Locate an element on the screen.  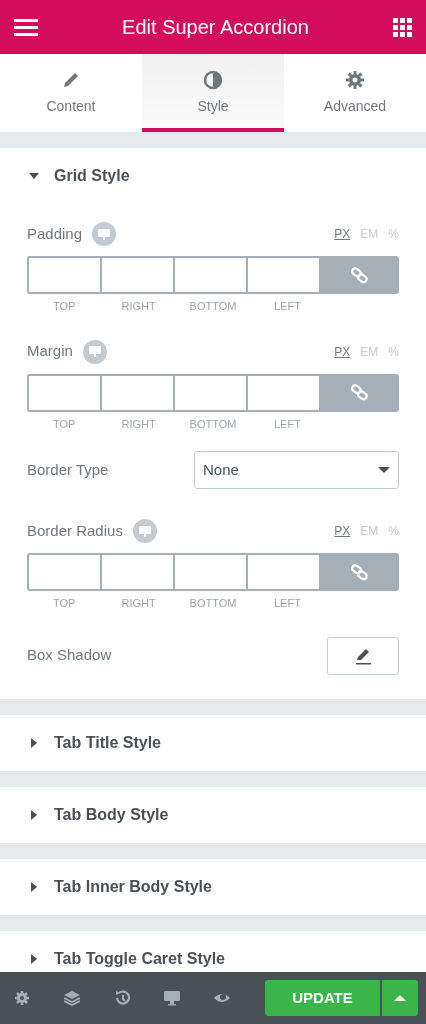
caret-down-icon is located at coordinates (384, 470).